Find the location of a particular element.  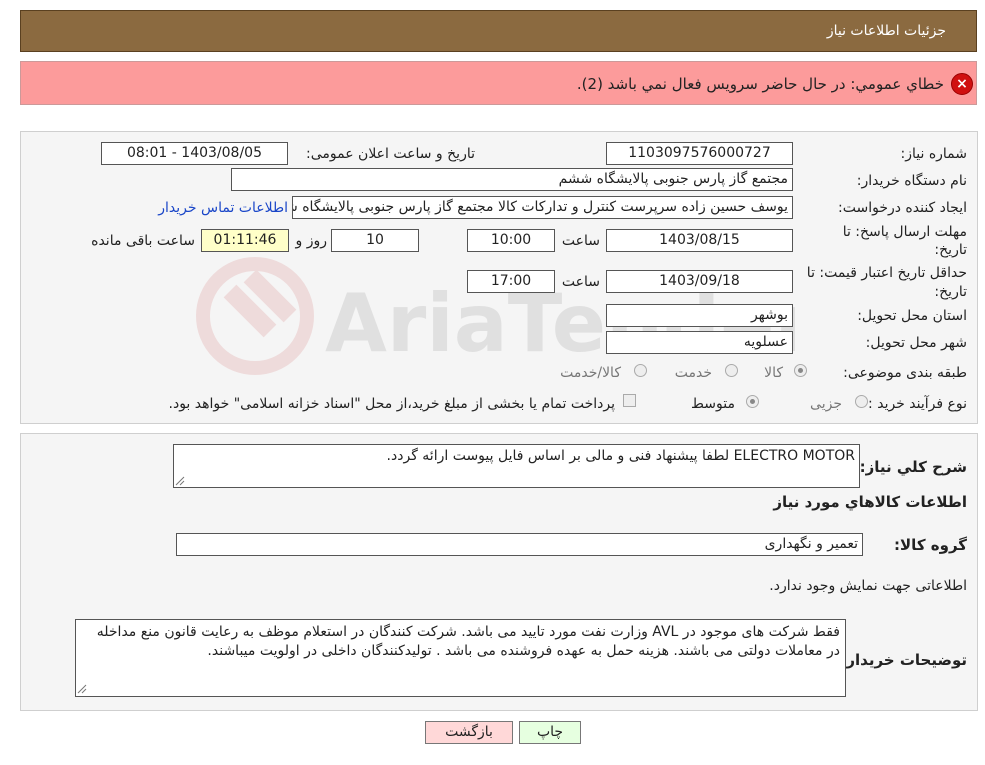

days-label: روز و is located at coordinates (311, 241).